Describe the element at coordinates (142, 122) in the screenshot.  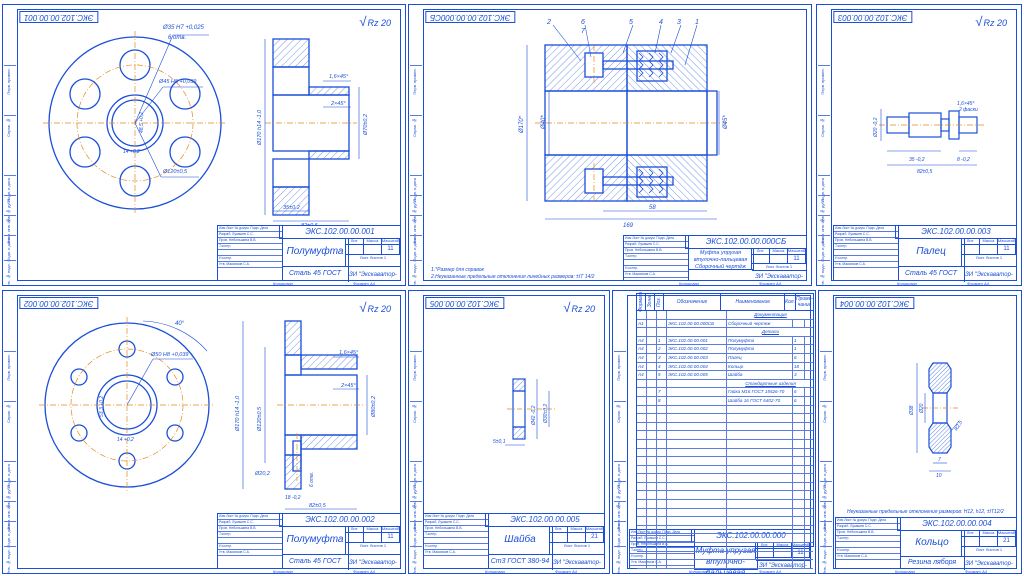
I see `dim-key: 48,5 +0,2` at that location.